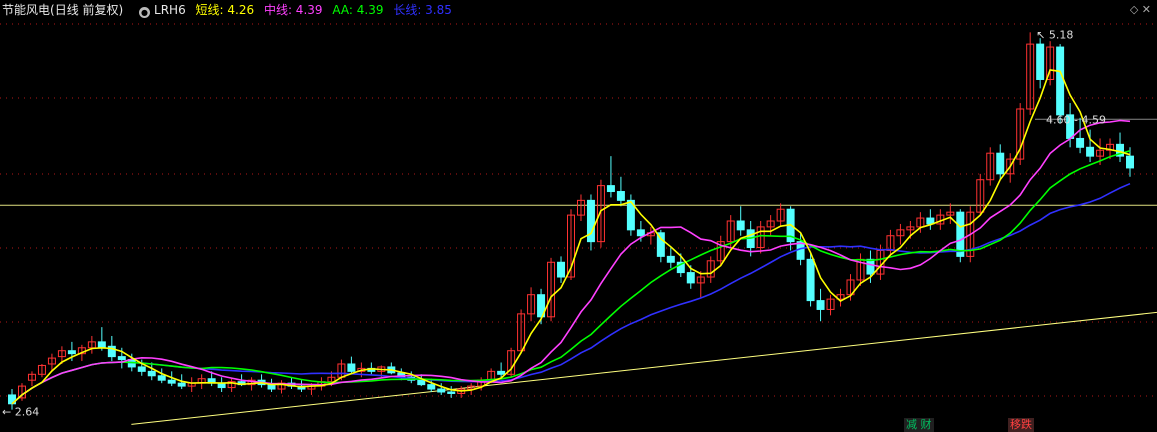  What do you see at coordinates (919, 425) in the screenshot?
I see `signal-badge-1: 减 财` at bounding box center [919, 425].